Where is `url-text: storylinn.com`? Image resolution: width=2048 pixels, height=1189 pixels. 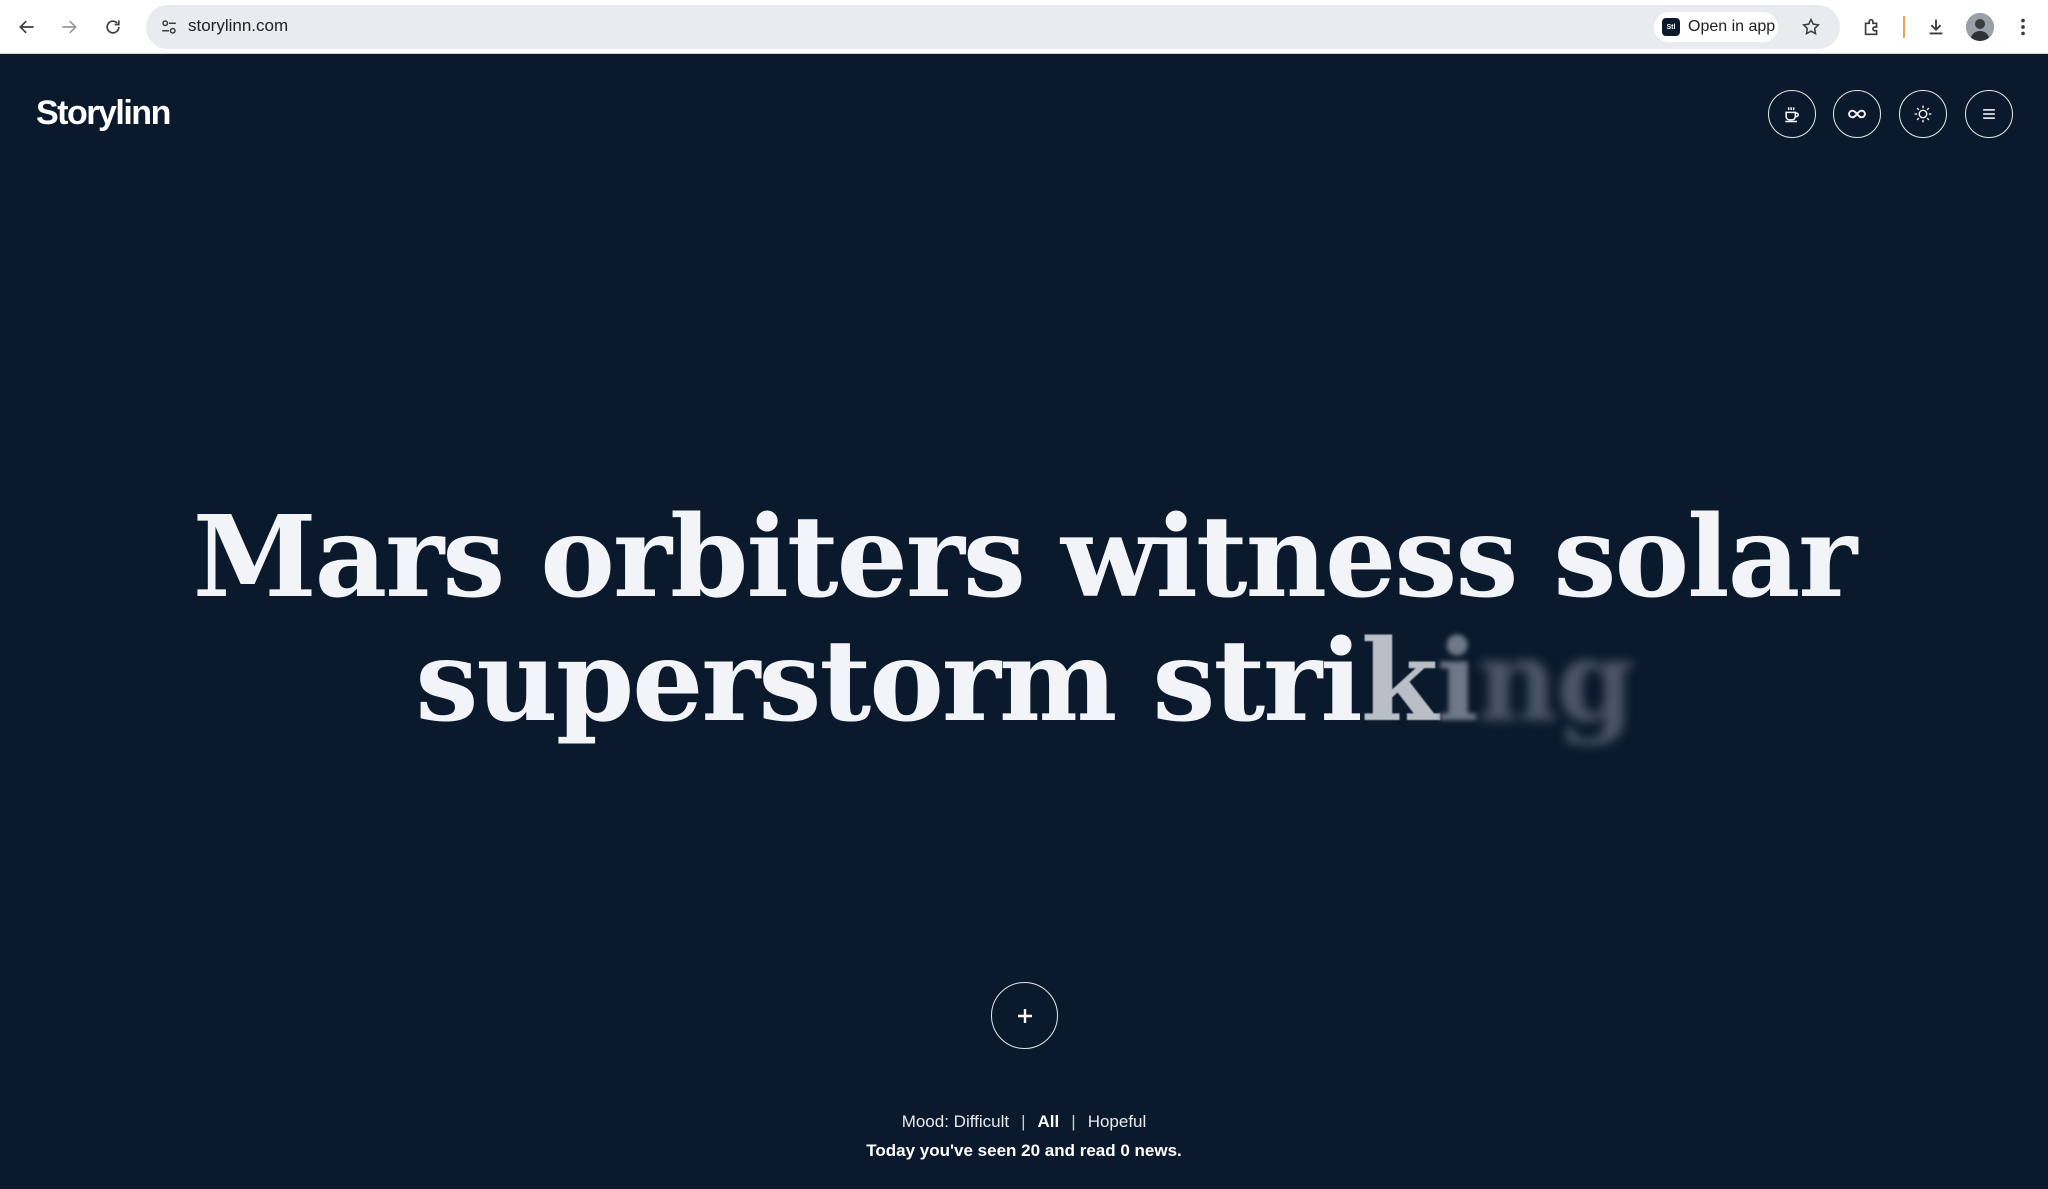
url-text: storylinn.com is located at coordinates (238, 26).